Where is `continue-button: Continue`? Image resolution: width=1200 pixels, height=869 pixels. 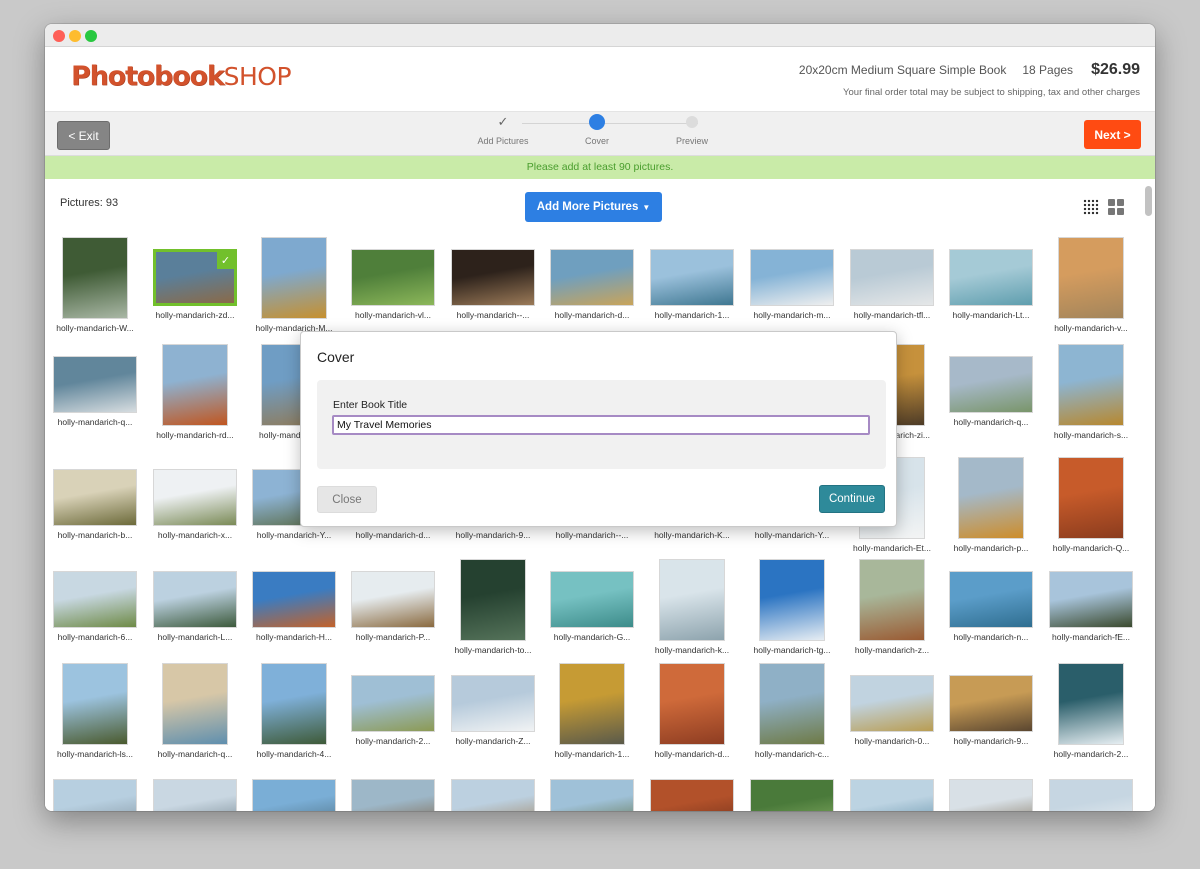 continue-button: Continue is located at coordinates (852, 499).